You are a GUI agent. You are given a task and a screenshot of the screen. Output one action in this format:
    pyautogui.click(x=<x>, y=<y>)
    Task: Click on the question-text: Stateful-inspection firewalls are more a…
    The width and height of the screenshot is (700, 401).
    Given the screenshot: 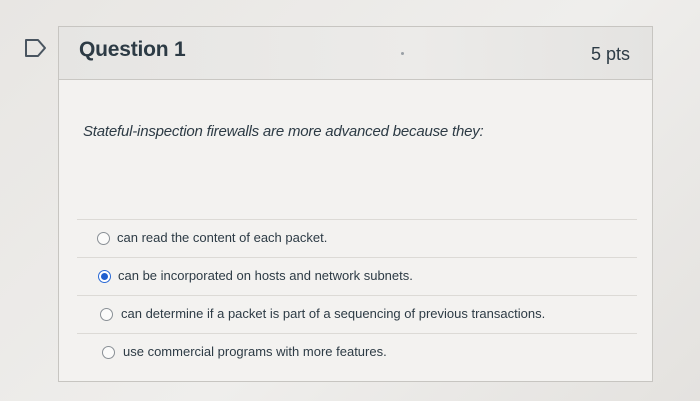 What is the action you would take?
    pyautogui.click(x=283, y=131)
    